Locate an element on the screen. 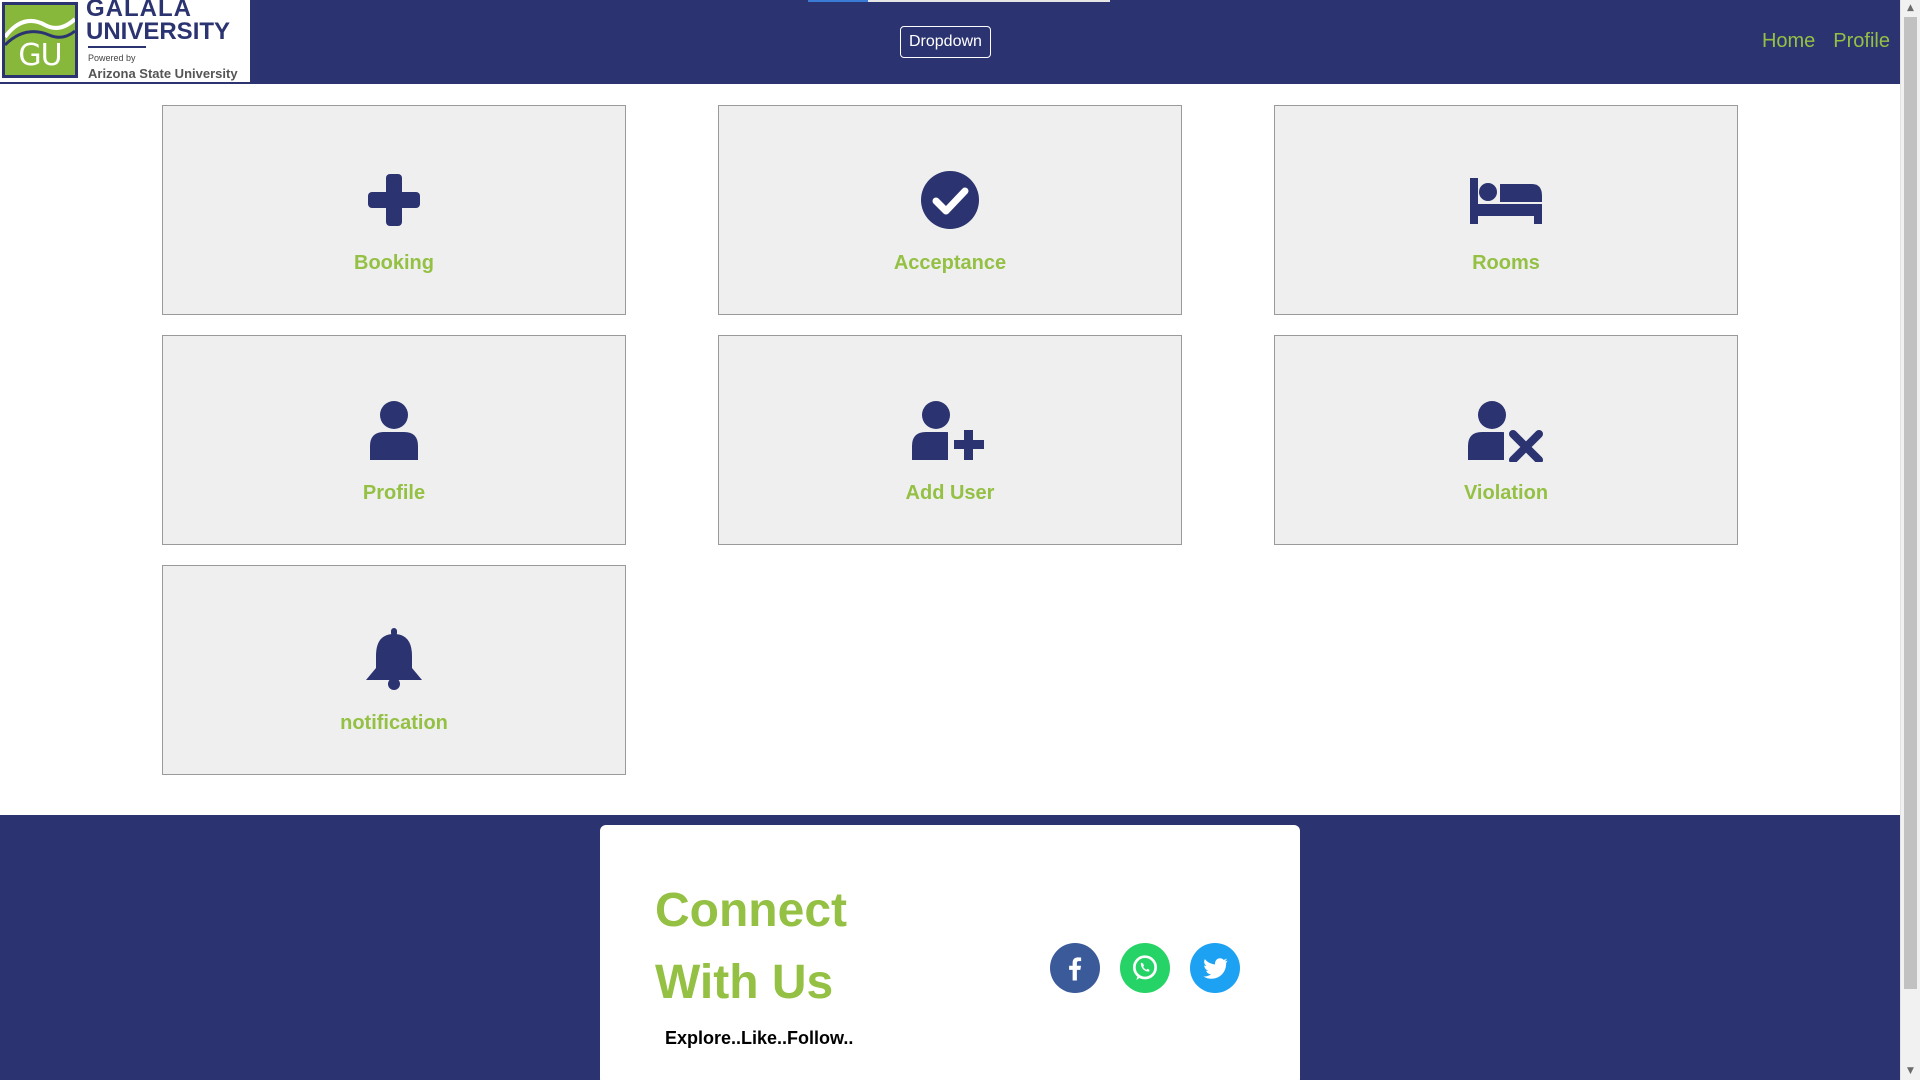 This screenshot has width=1920, height=1085. card-label: Violation is located at coordinates (1506, 493).